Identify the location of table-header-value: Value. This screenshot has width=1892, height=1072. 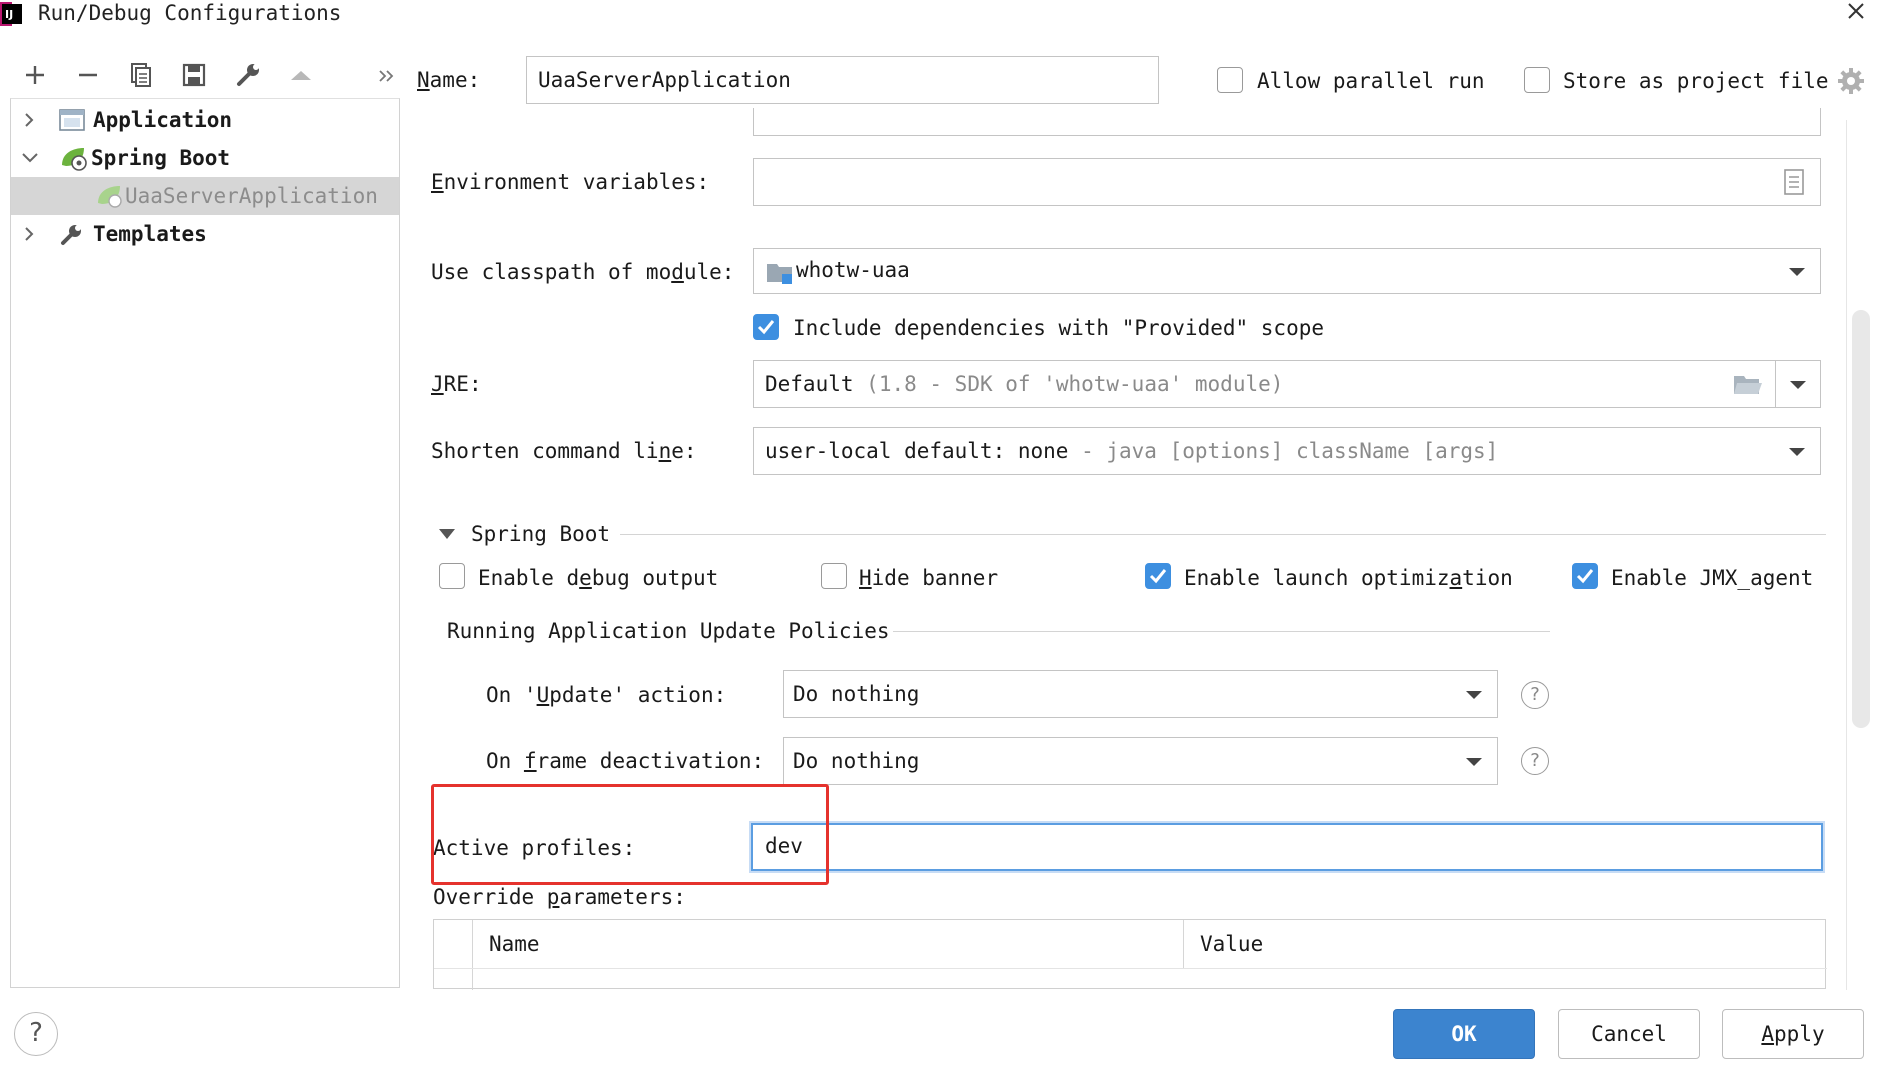
(1231, 944).